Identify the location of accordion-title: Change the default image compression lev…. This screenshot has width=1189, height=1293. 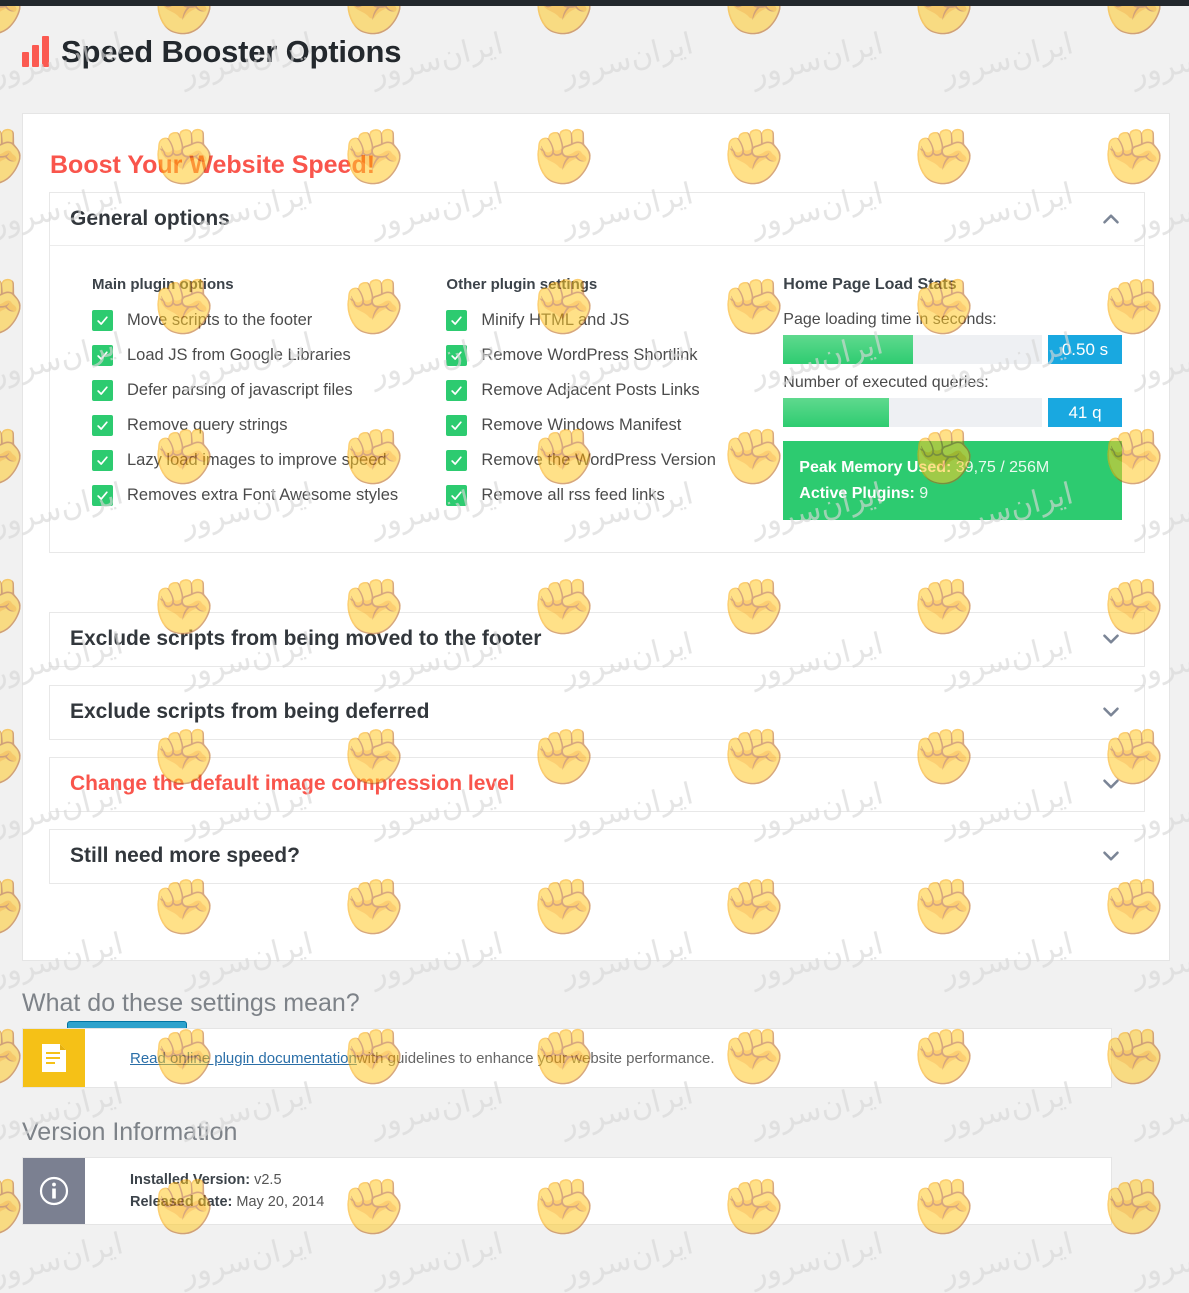
(292, 783).